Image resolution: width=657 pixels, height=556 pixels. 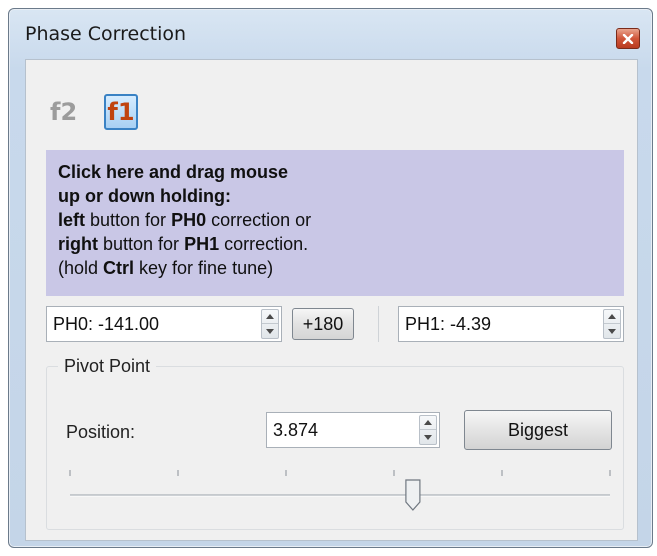 I want to click on pivot-slider, so click(x=340, y=492).